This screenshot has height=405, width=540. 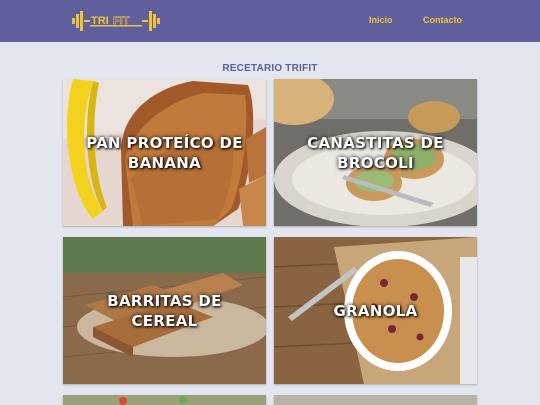 I want to click on recipe-card-barritas: BARRITAS DE CEREAL, so click(x=164, y=310).